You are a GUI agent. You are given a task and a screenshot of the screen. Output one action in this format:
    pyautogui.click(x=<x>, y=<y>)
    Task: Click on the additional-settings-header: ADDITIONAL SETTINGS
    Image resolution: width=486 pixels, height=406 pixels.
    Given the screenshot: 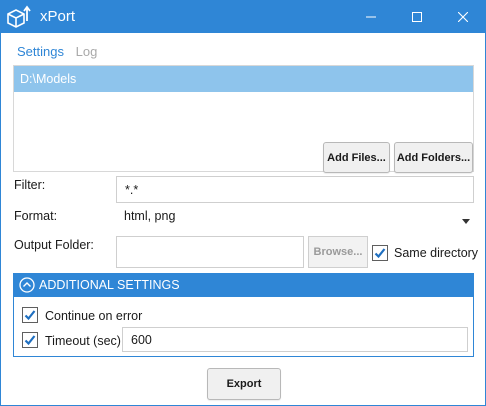 What is the action you would take?
    pyautogui.click(x=243, y=285)
    